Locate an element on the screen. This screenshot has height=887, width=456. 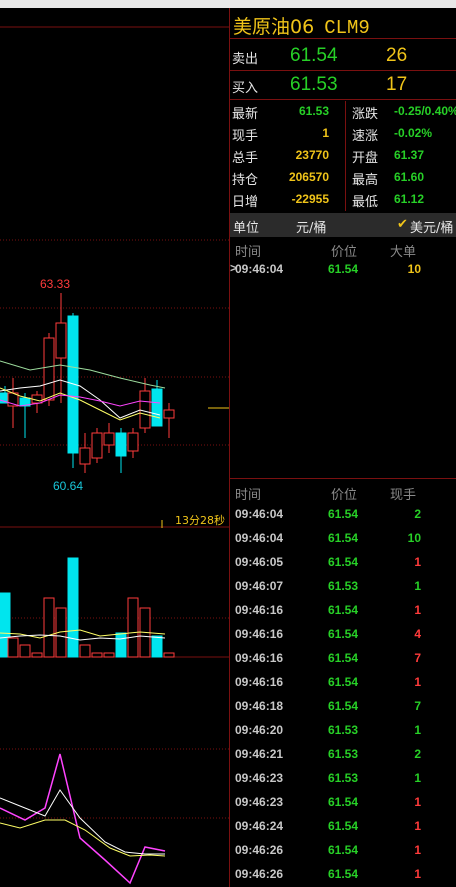
tick-qty: 2 is located at coordinates (417, 754).